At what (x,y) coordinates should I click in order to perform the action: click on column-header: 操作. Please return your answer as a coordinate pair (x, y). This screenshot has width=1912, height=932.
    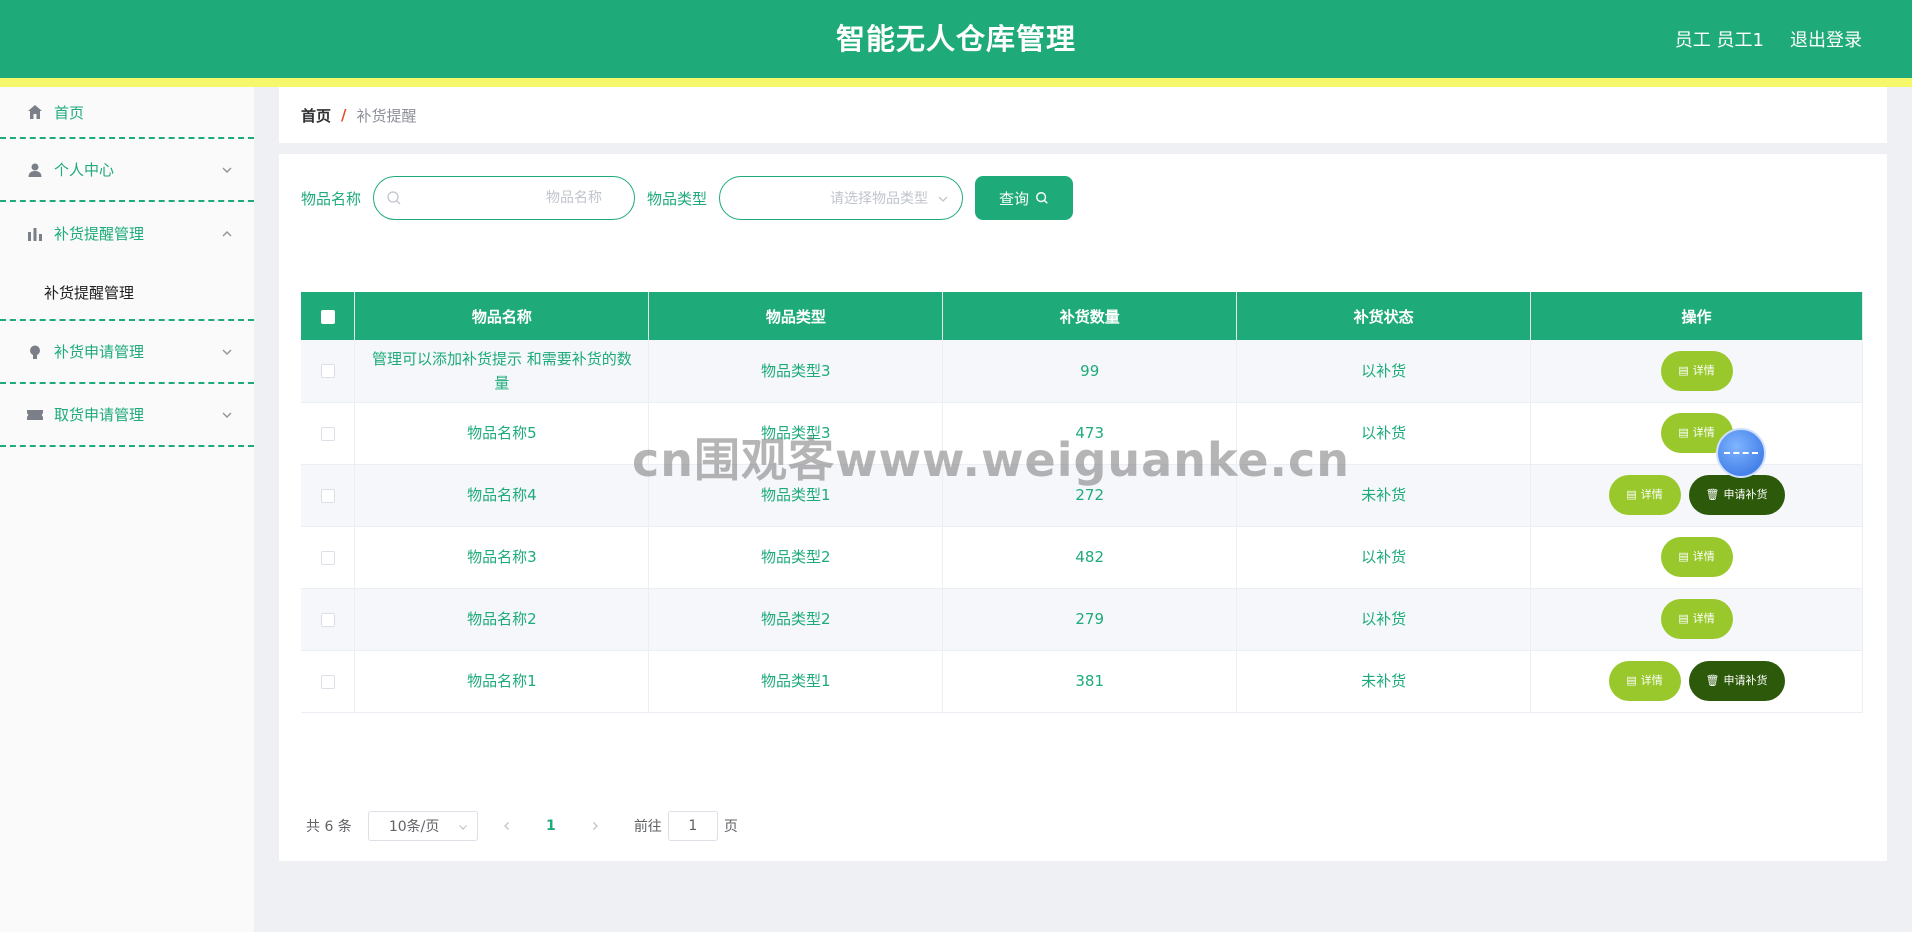
    Looking at the image, I should click on (1696, 316).